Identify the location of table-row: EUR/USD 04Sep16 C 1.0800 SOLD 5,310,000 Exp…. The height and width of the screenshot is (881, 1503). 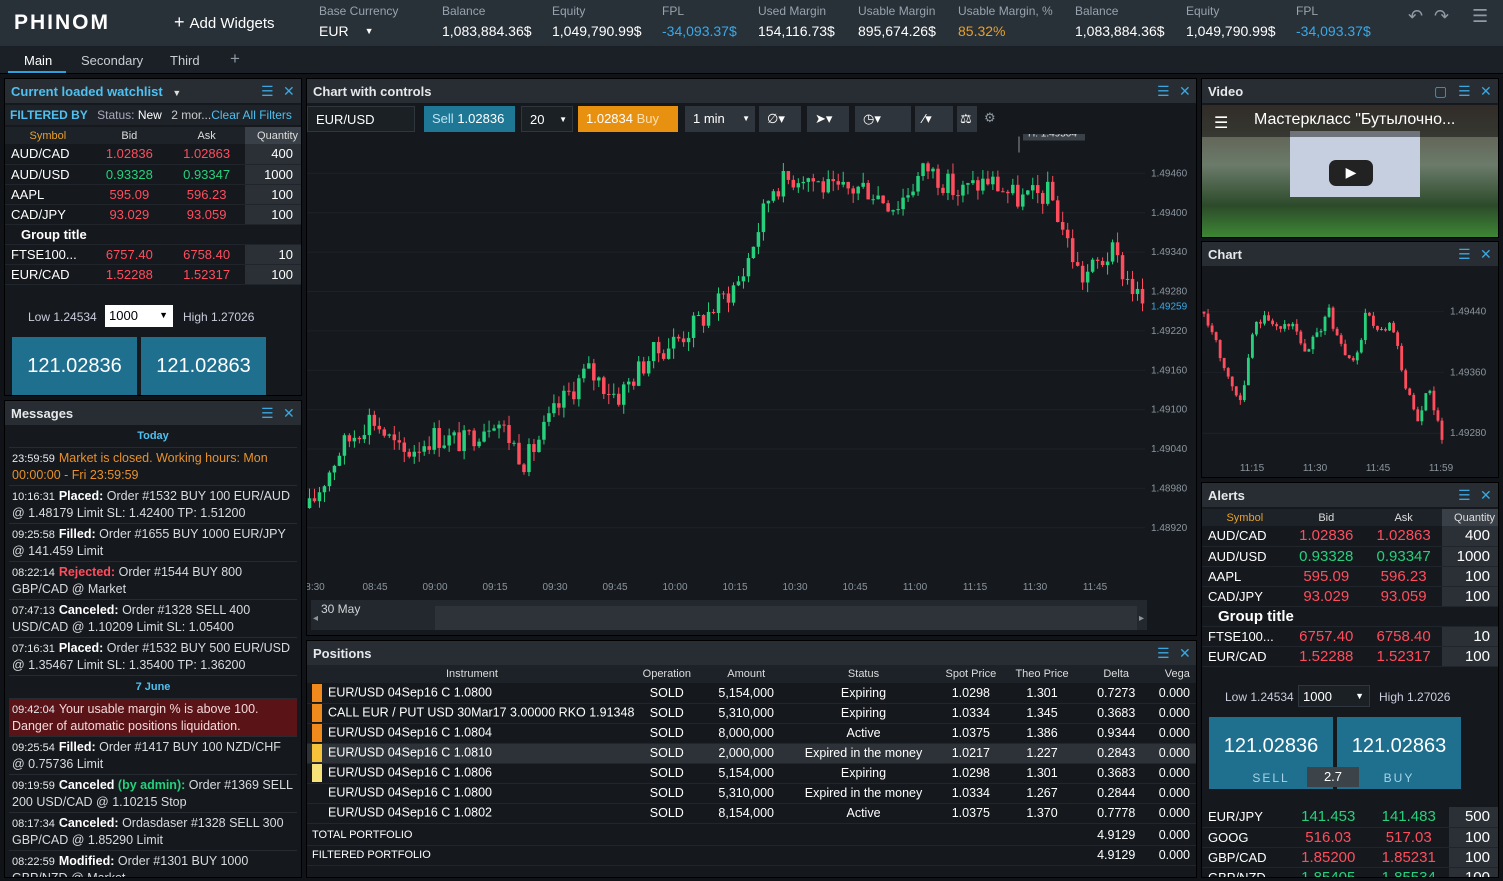
(751, 793).